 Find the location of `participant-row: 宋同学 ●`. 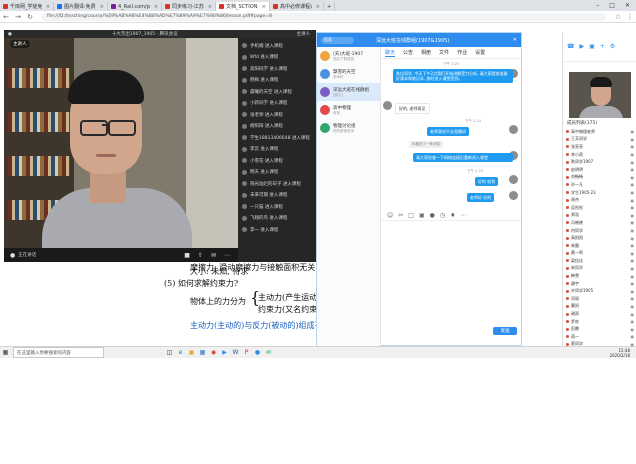

participant-row: 宋同学 ● is located at coordinates (599, 269).